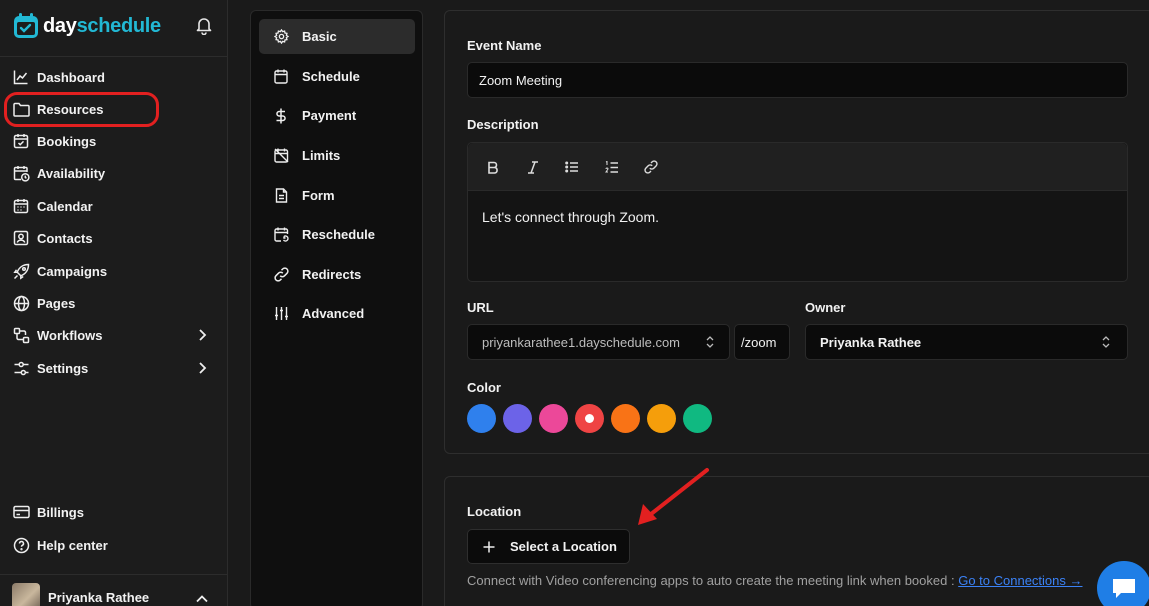 The height and width of the screenshot is (606, 1149). What do you see at coordinates (21, 303) in the screenshot?
I see `globe-icon` at bounding box center [21, 303].